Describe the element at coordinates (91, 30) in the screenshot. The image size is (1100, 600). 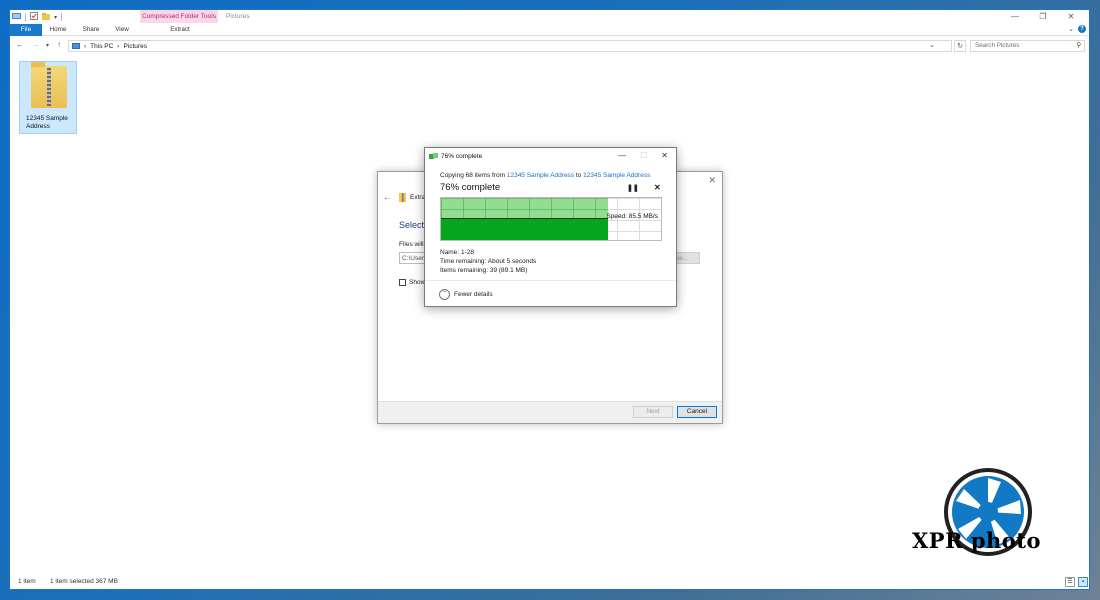
I see `tab-share: Share` at that location.